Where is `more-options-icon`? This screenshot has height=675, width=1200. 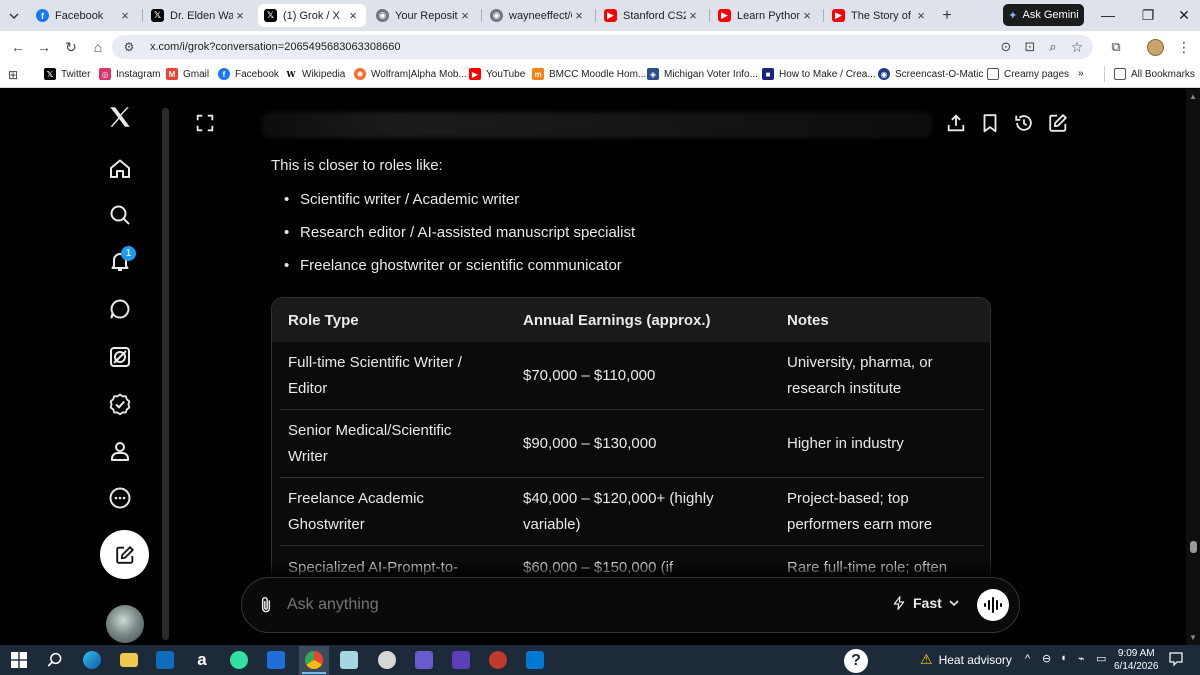 more-options-icon is located at coordinates (120, 498).